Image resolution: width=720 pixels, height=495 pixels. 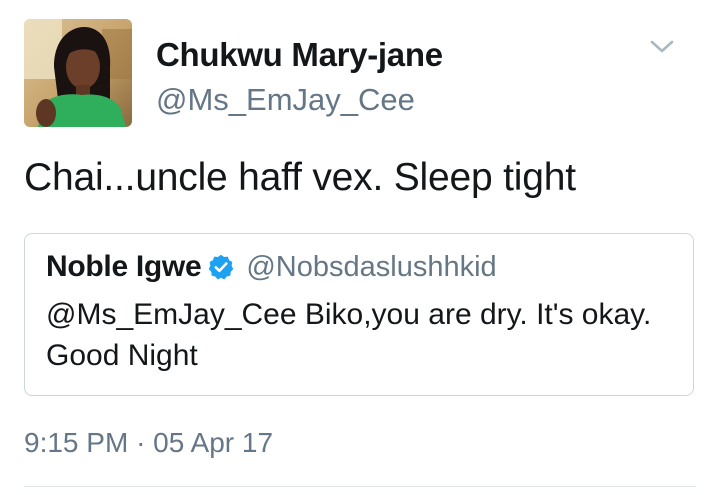 What do you see at coordinates (124, 267) in the screenshot?
I see `quoted-author-name: Noble Igwe` at bounding box center [124, 267].